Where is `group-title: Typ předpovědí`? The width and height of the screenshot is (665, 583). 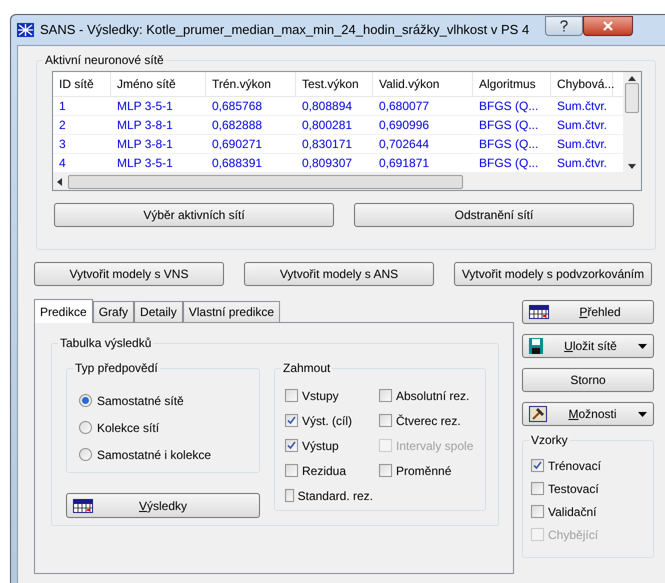 group-title: Typ předpovědí is located at coordinates (116, 368).